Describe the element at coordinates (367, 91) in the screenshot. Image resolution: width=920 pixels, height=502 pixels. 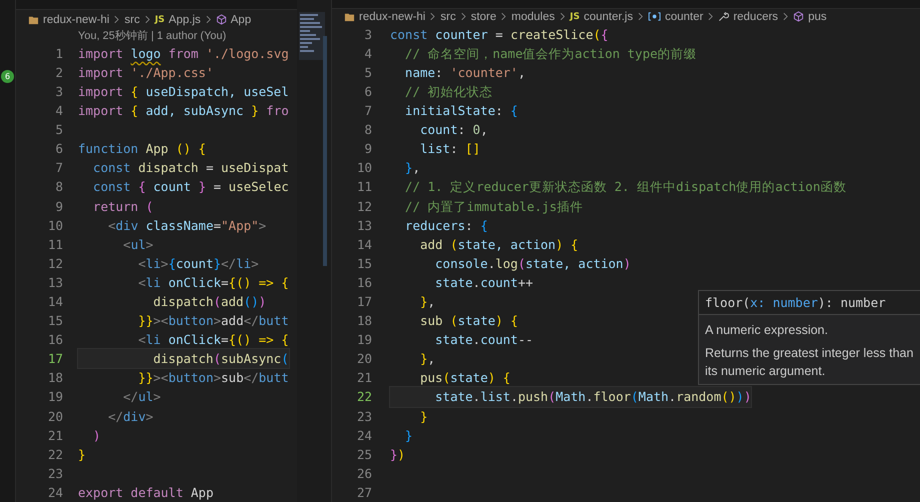
I see `line-number: 6` at that location.